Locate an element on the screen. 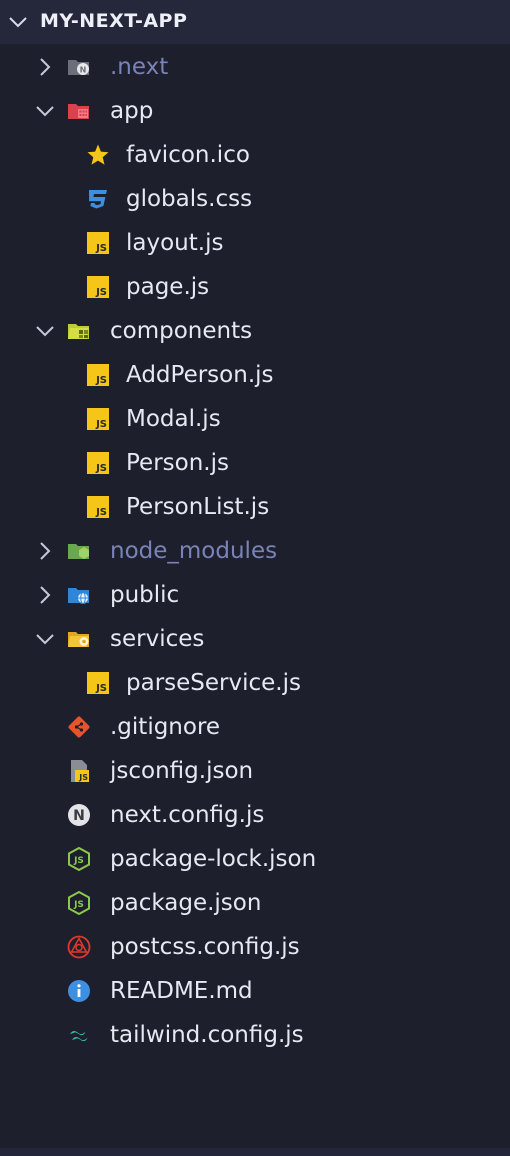 Image resolution: width=510 pixels, height=1156 pixels. tree-item-label: app is located at coordinates (132, 111).